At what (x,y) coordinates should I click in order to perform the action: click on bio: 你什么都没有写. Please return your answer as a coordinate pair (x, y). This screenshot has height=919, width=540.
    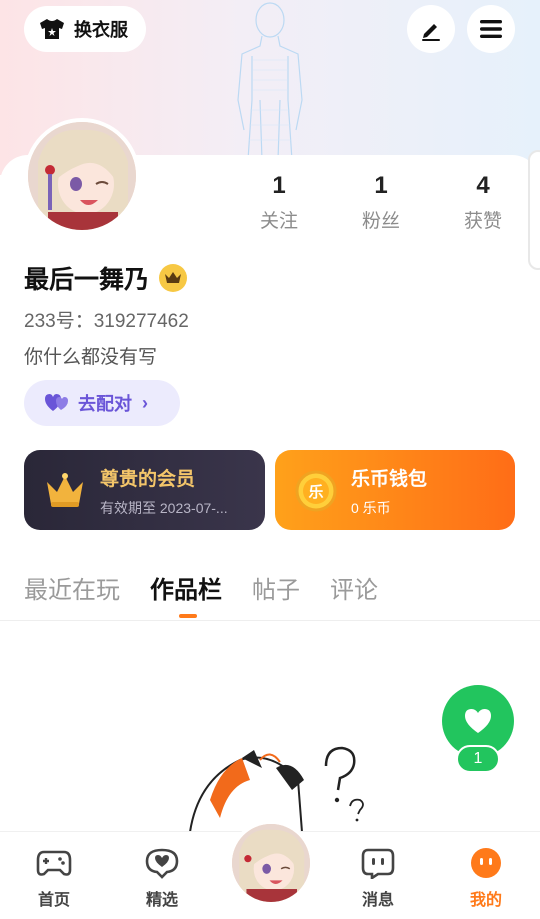
    Looking at the image, I should click on (91, 357).